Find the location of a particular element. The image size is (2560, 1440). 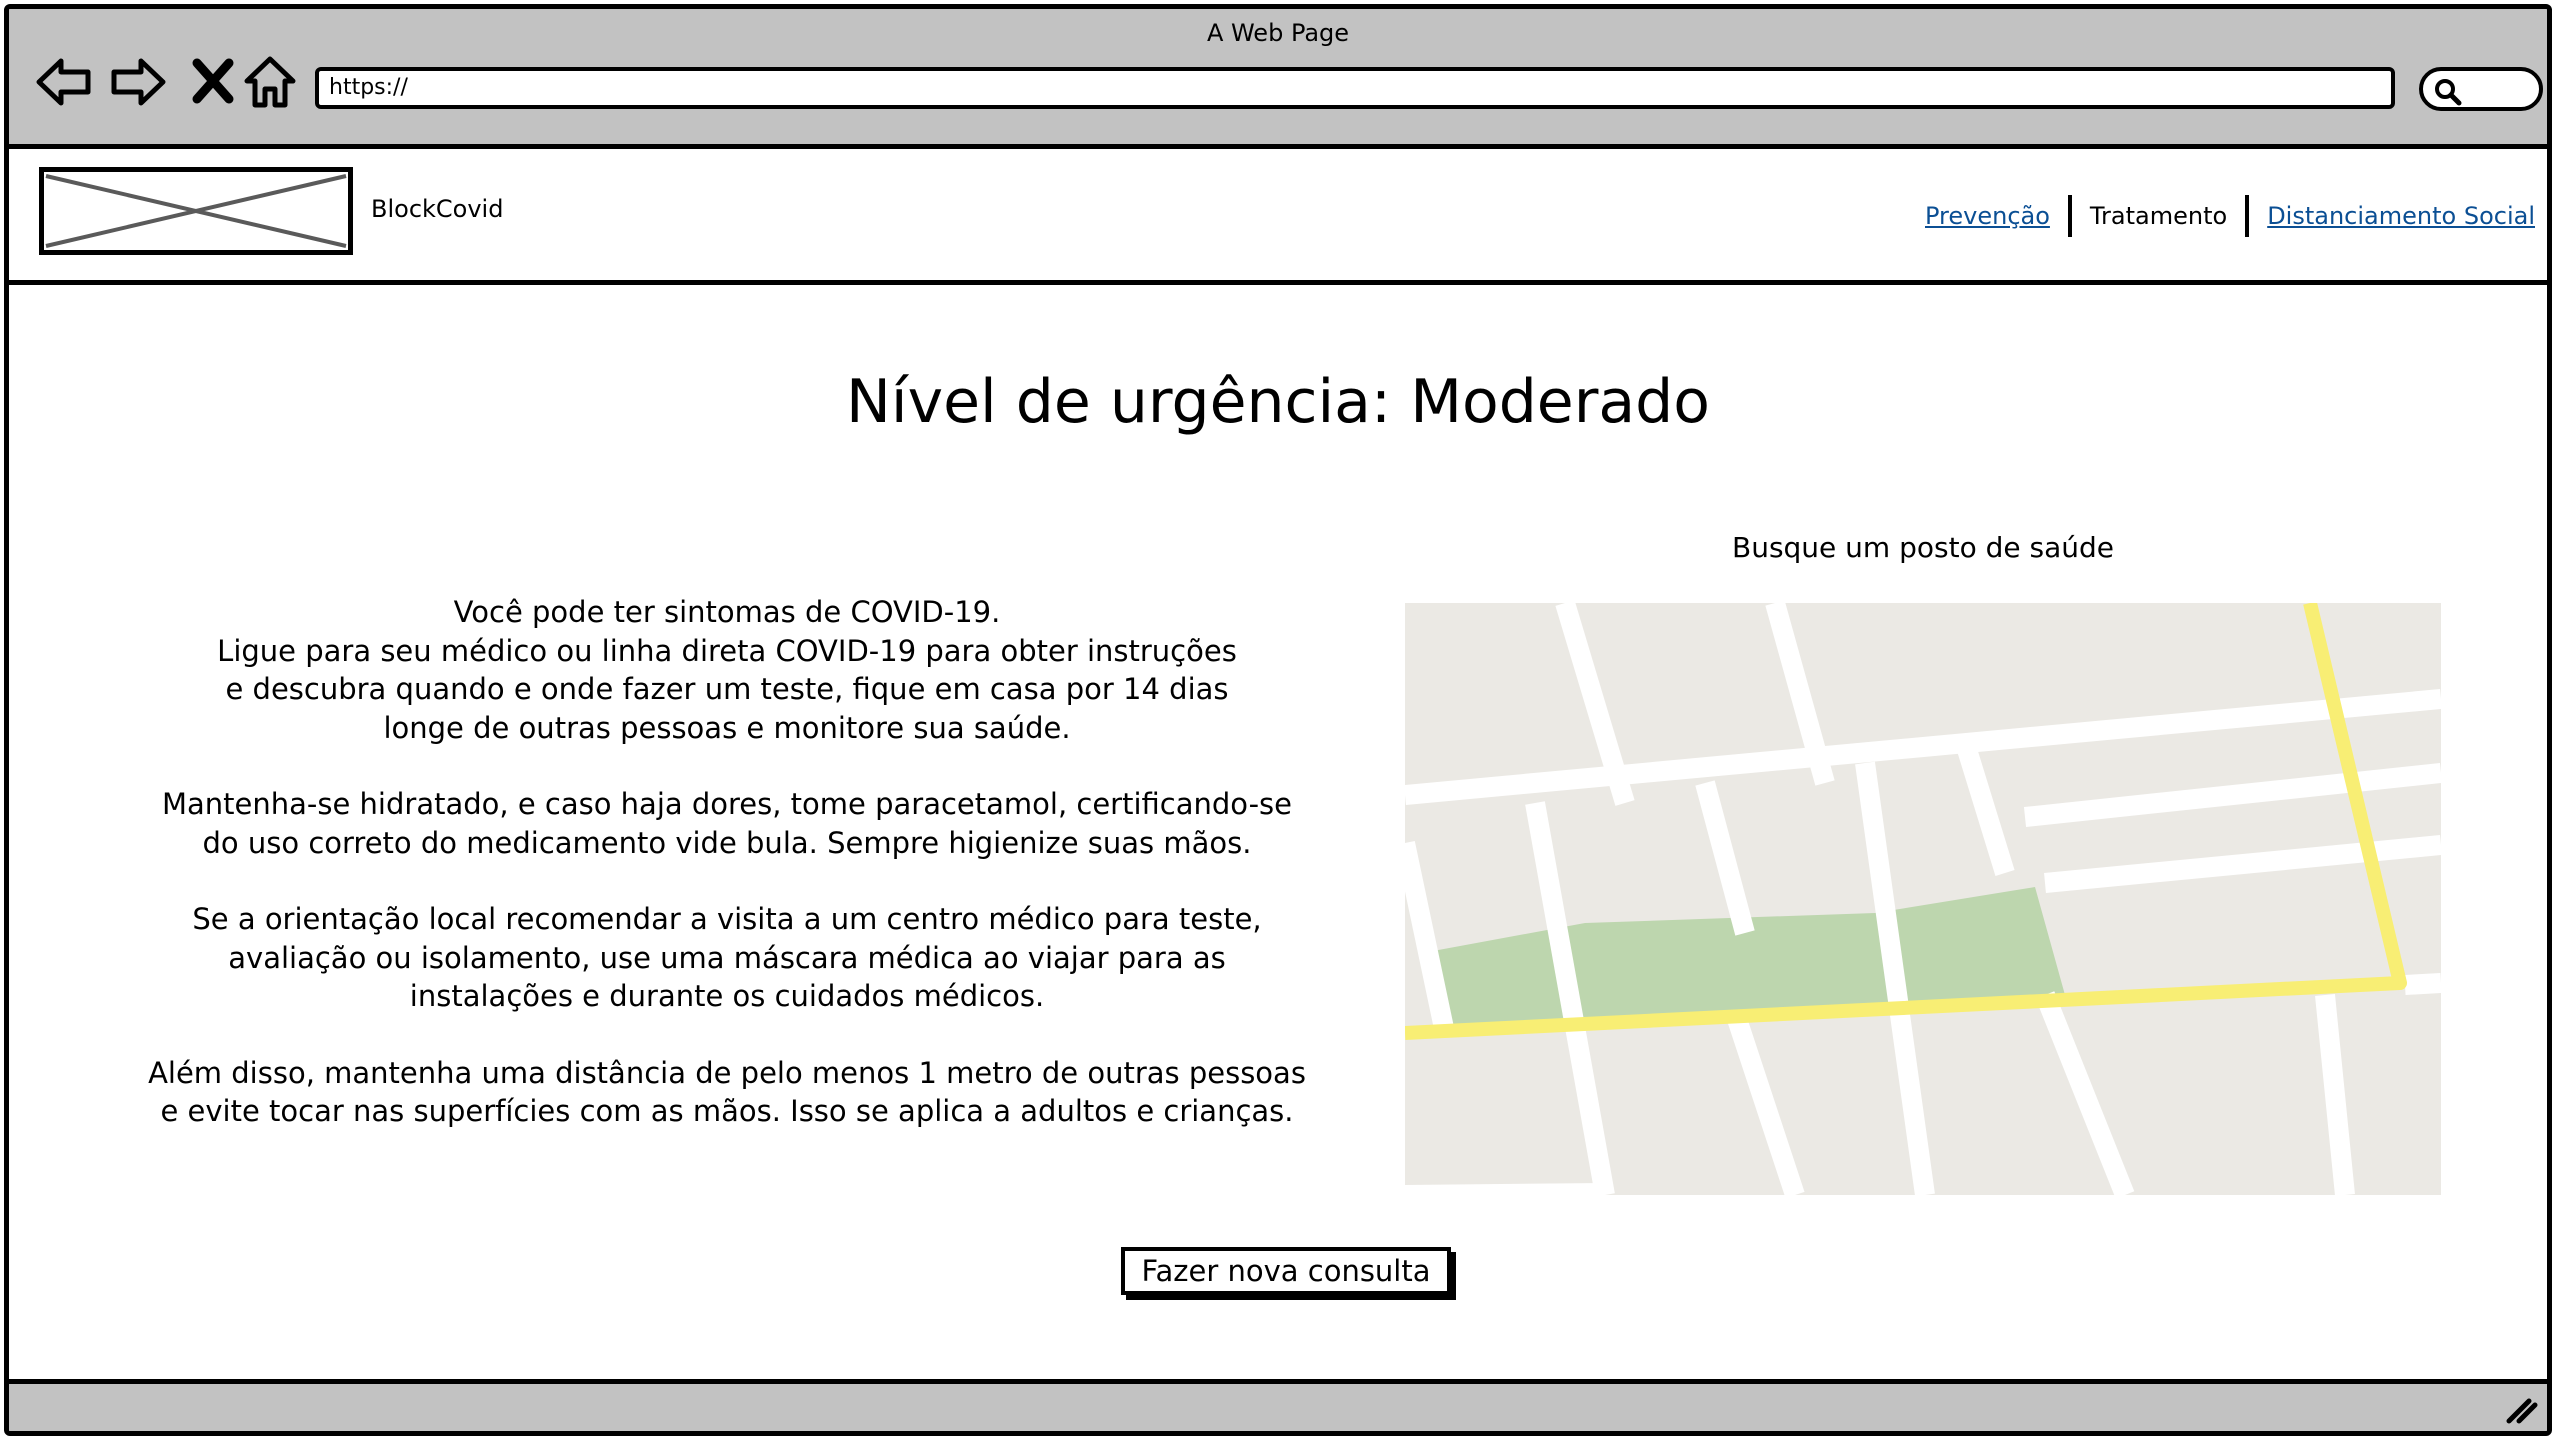

map-caption: Busque um posto de saúde is located at coordinates (1922, 547).